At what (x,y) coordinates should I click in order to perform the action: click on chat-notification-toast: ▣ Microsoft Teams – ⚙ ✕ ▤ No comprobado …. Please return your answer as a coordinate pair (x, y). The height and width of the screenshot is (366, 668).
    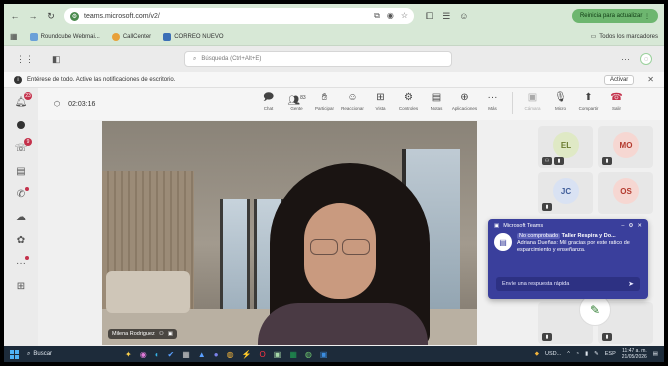
    Looking at the image, I should click on (568, 259).